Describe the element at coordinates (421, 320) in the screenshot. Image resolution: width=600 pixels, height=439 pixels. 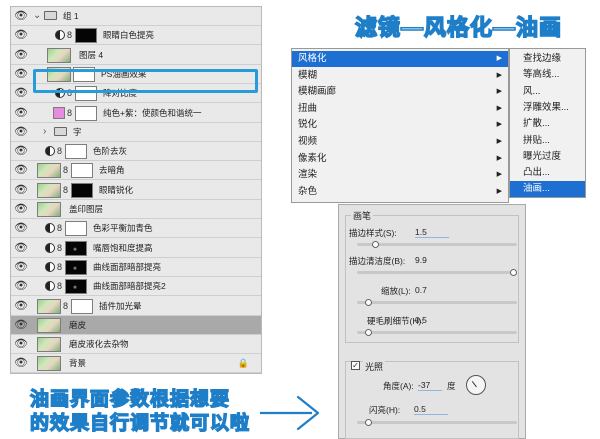
I see `param-input: 0.5` at that location.